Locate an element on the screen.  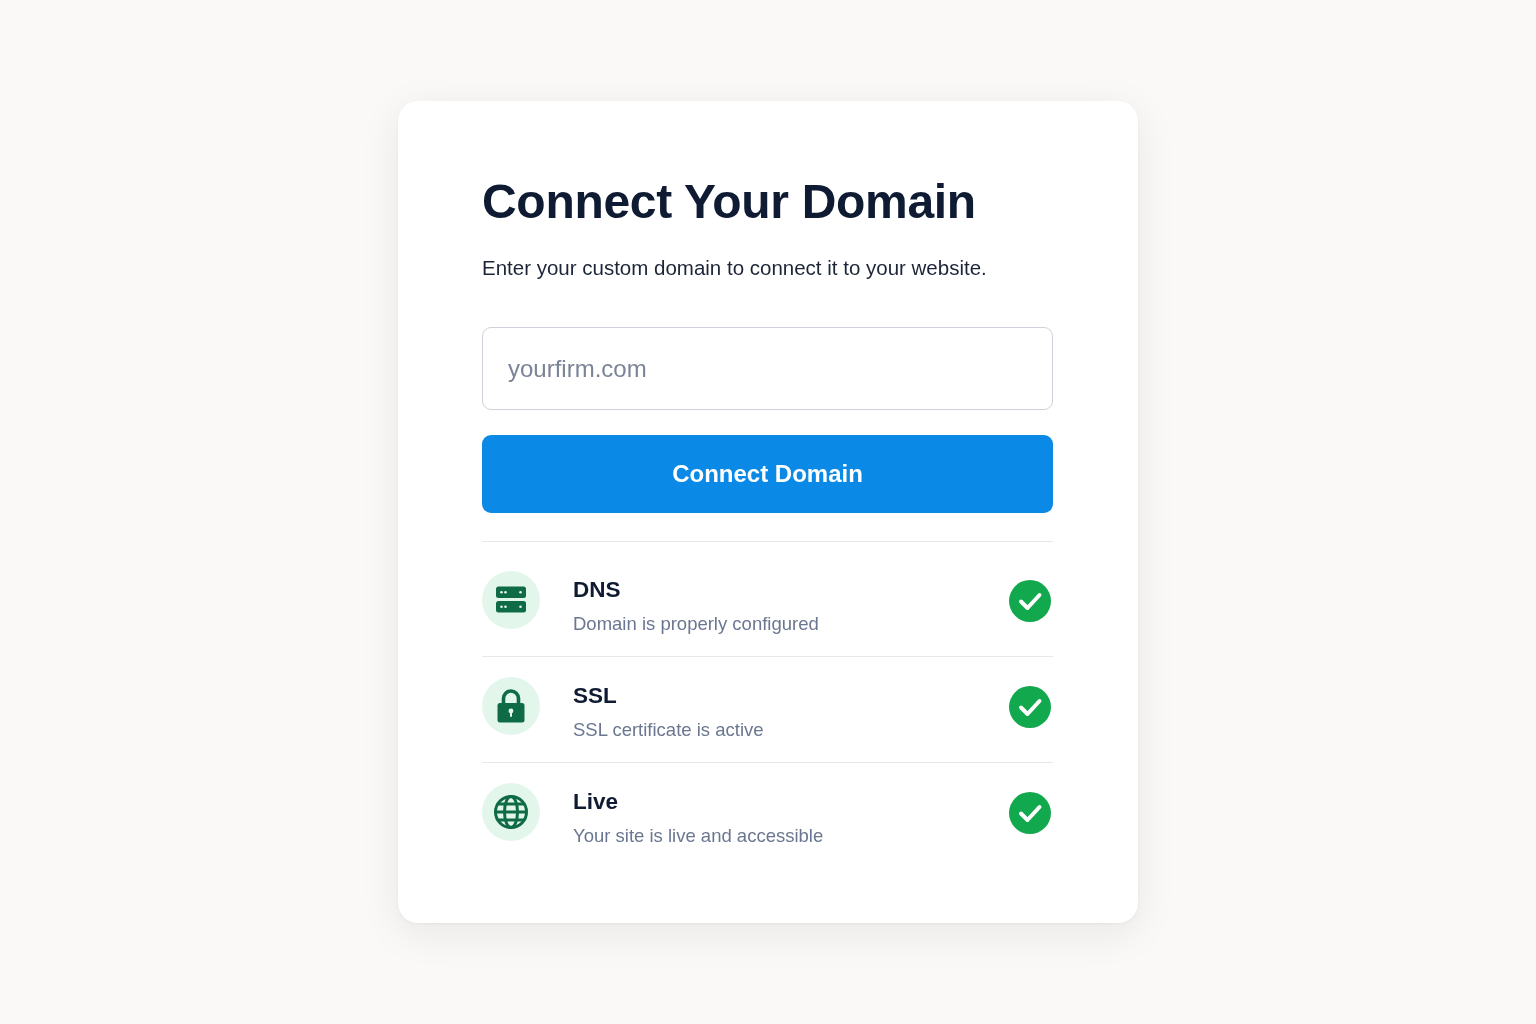
page-subtitle: Enter your custom domain to connect it to your website. is located at coordinates (735, 268).